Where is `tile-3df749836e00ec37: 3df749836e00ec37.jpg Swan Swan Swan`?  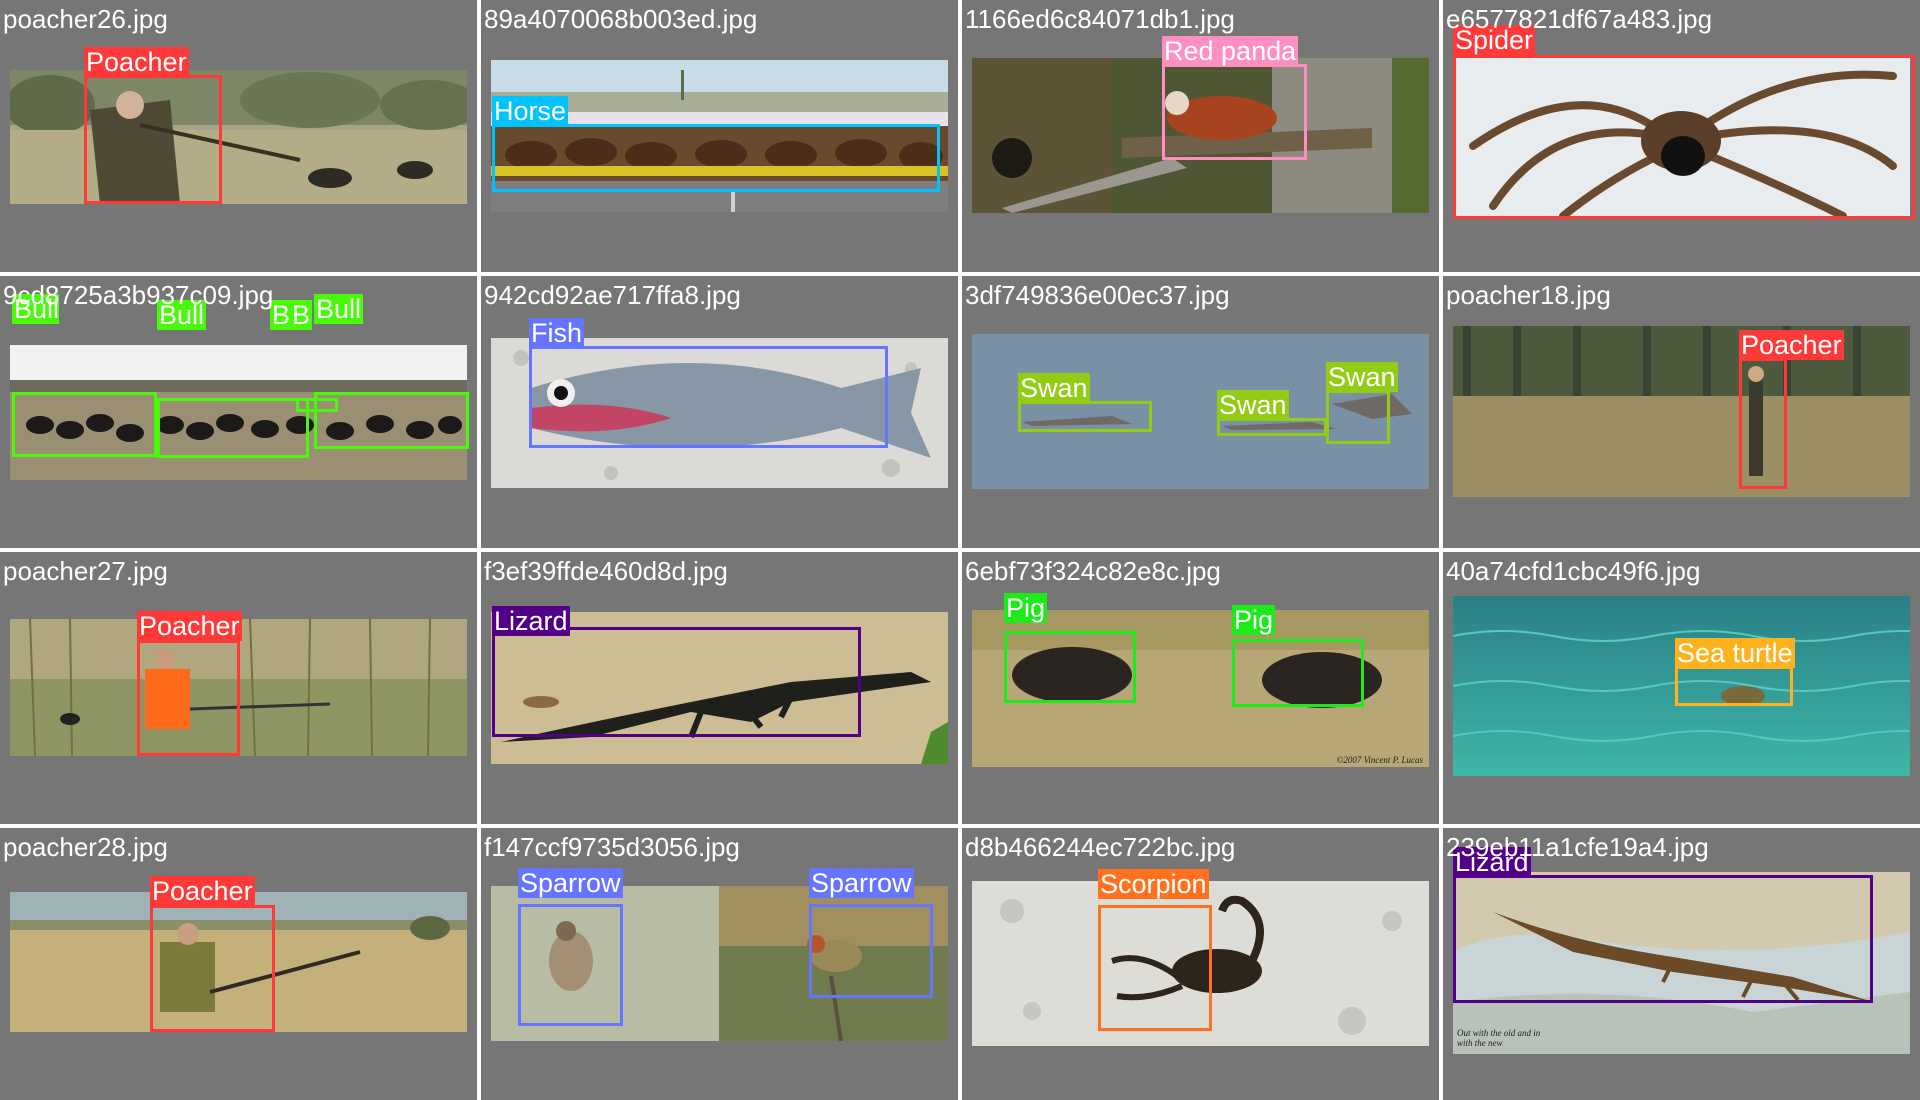
tile-3df749836e00ec37: 3df749836e00ec37.jpg Swan Swan Swan is located at coordinates (1200, 412).